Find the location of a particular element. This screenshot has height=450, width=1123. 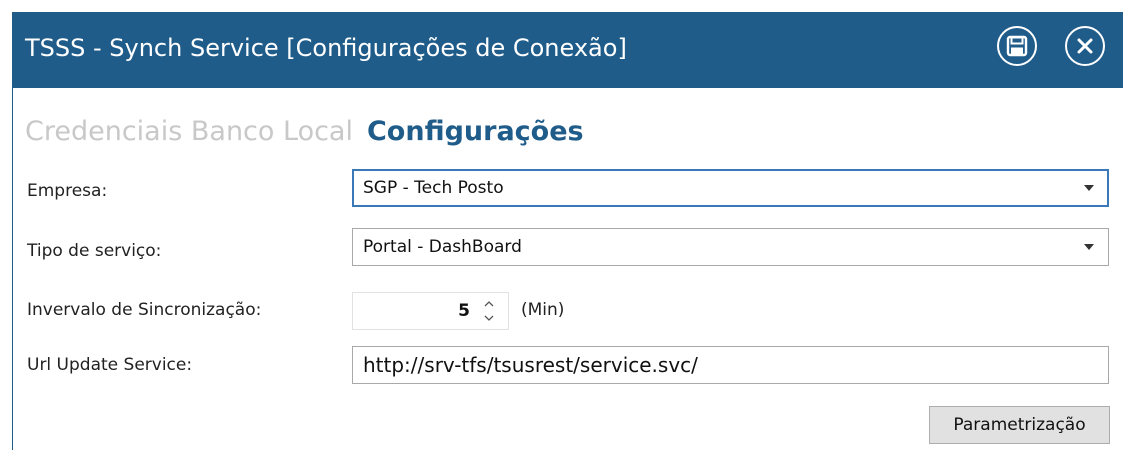

tab-credenciais-banco-local: Credenciais Banco Local is located at coordinates (189, 132).